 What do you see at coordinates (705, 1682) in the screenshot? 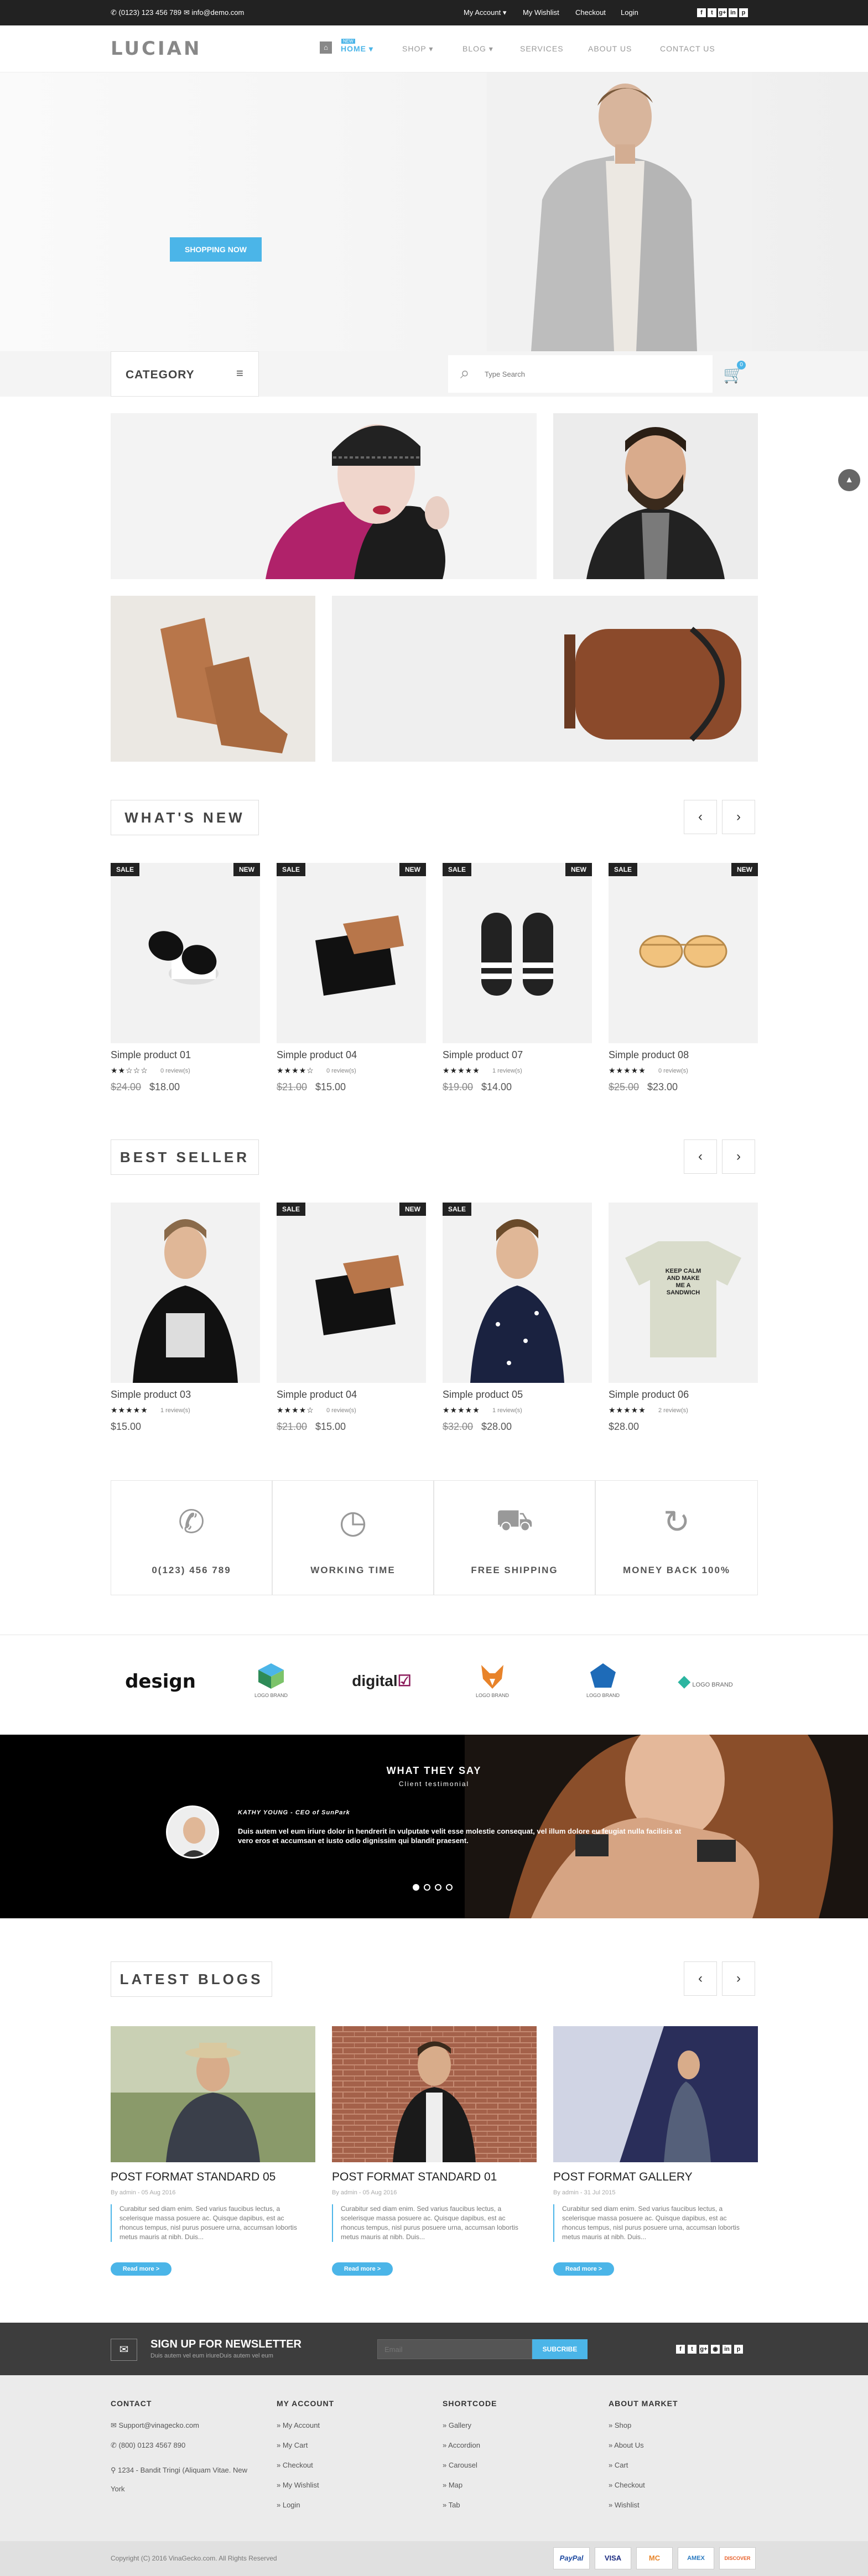
I see `brand-logo-diamond: ◆ LOGO BRAND` at bounding box center [705, 1682].